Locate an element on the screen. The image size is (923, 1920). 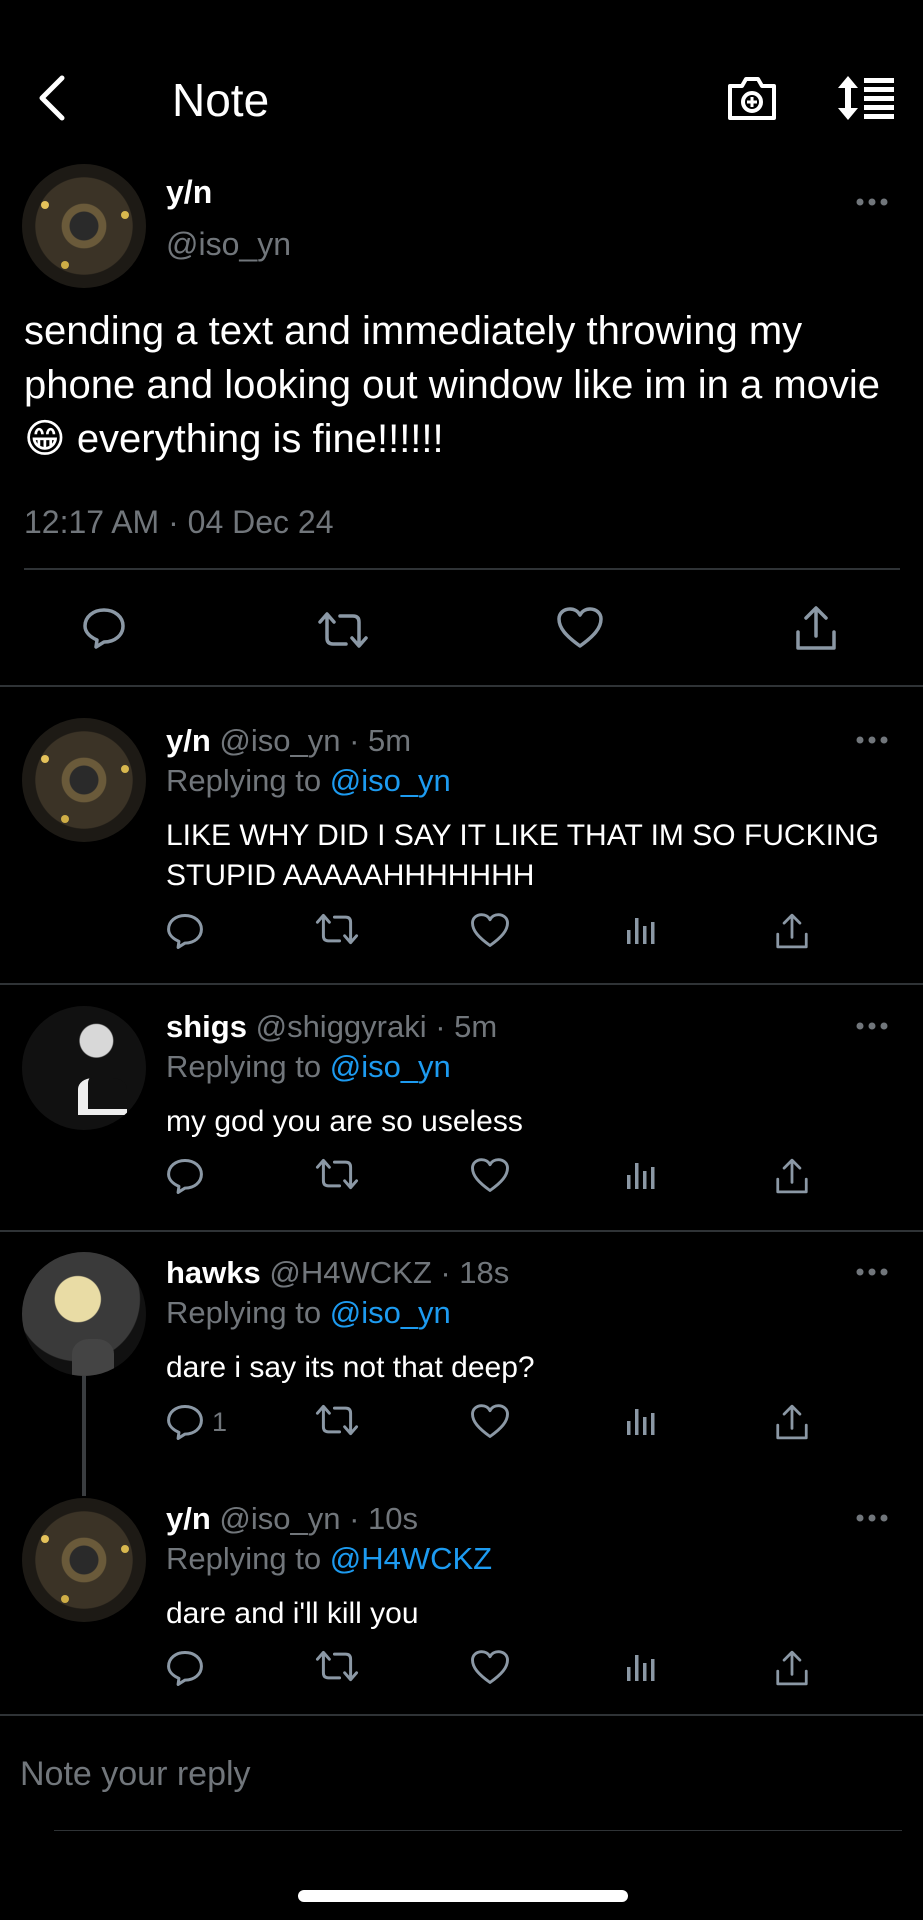
reply-header: y/n @iso_yn · 10s is located at coordinates (292, 1519).